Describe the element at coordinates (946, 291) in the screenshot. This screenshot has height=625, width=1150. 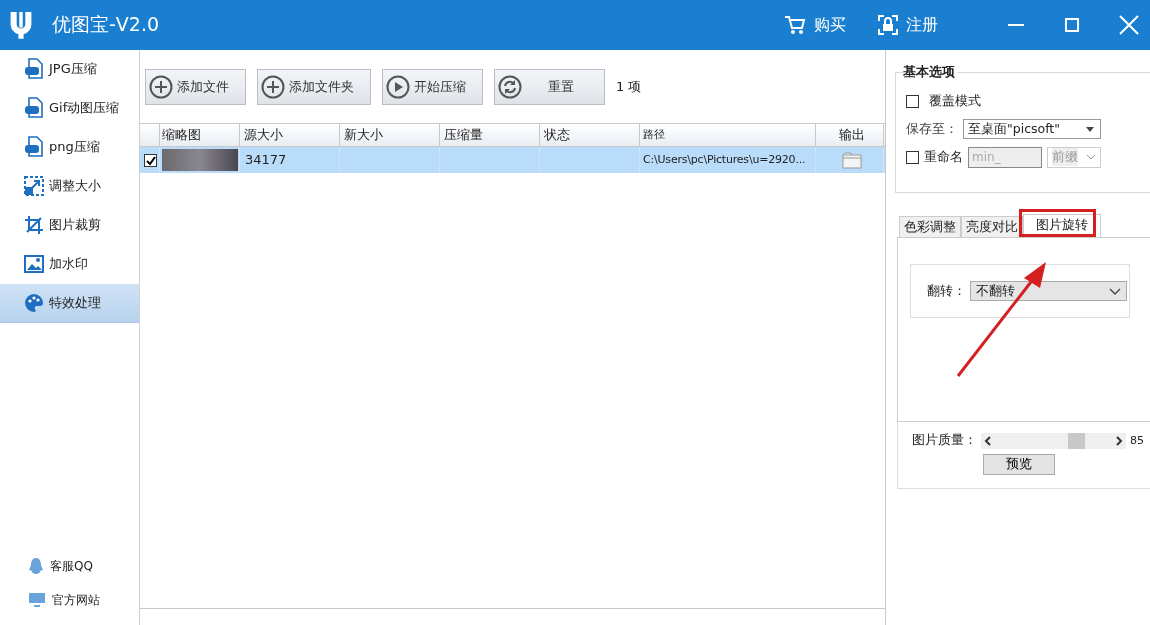
I see `field-label: 翻转：` at that location.